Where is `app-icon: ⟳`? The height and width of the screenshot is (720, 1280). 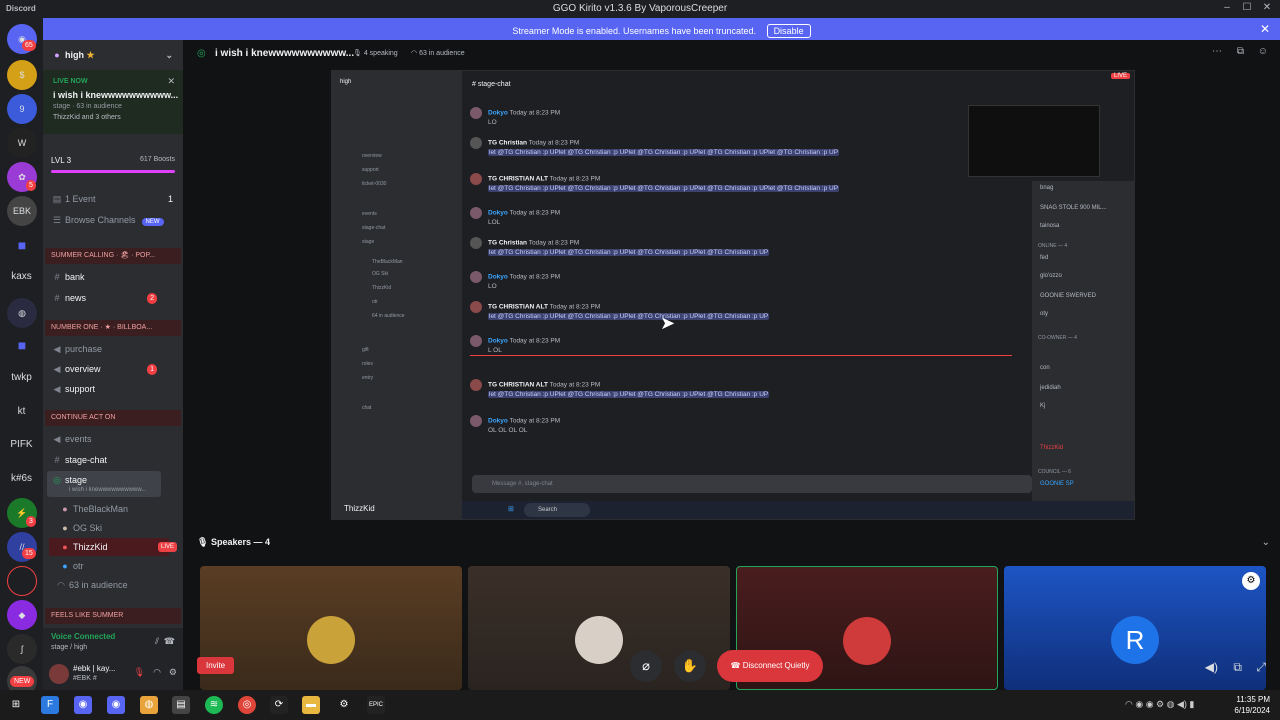 app-icon: ⟳ is located at coordinates (279, 705).